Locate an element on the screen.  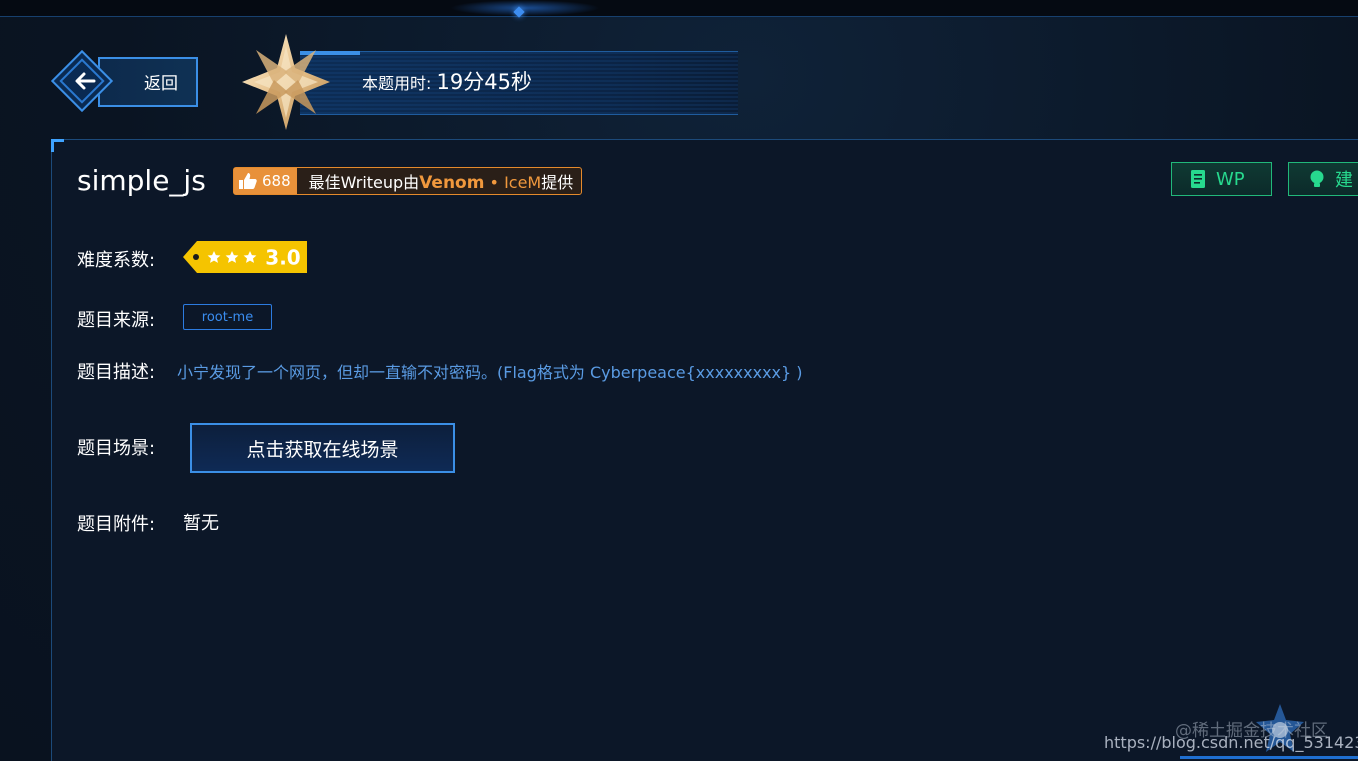
back-button-label: 返回 is located at coordinates (161, 84).